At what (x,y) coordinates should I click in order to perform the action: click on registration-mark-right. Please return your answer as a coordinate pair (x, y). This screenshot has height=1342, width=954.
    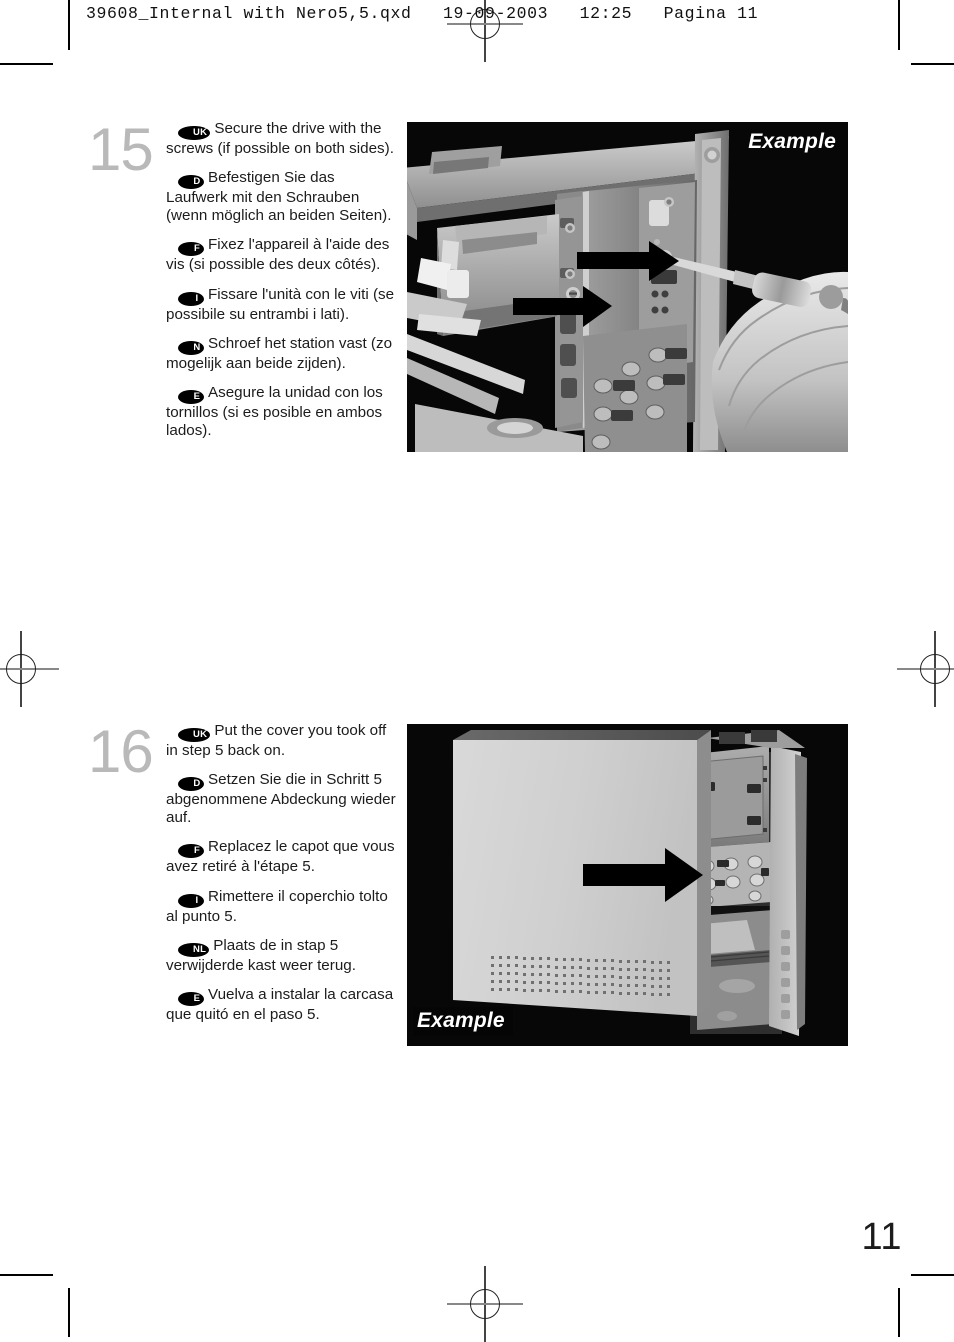
    Looking at the image, I should click on (925, 669).